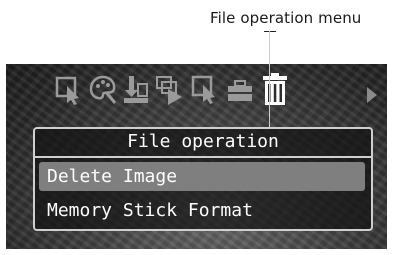 The image size is (393, 255). What do you see at coordinates (270, 31) in the screenshot?
I see `callout-leader-tick` at bounding box center [270, 31].